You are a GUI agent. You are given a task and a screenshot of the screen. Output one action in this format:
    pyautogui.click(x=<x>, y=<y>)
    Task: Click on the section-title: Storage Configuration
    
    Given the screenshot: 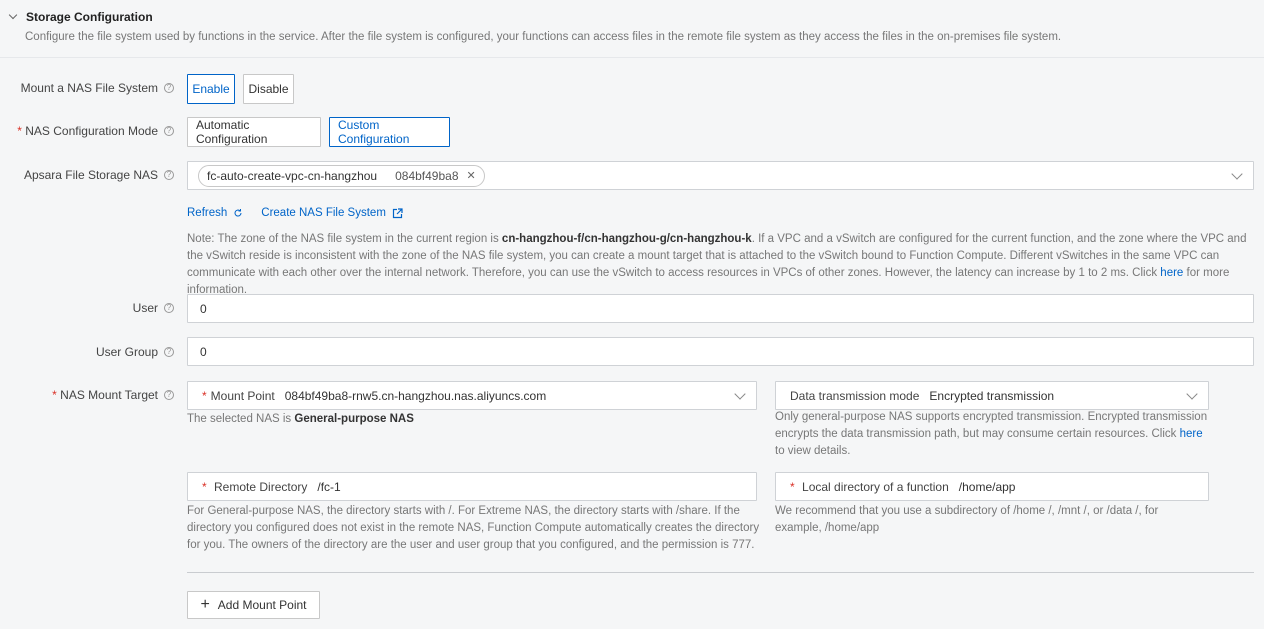 What is the action you would take?
    pyautogui.click(x=89, y=17)
    